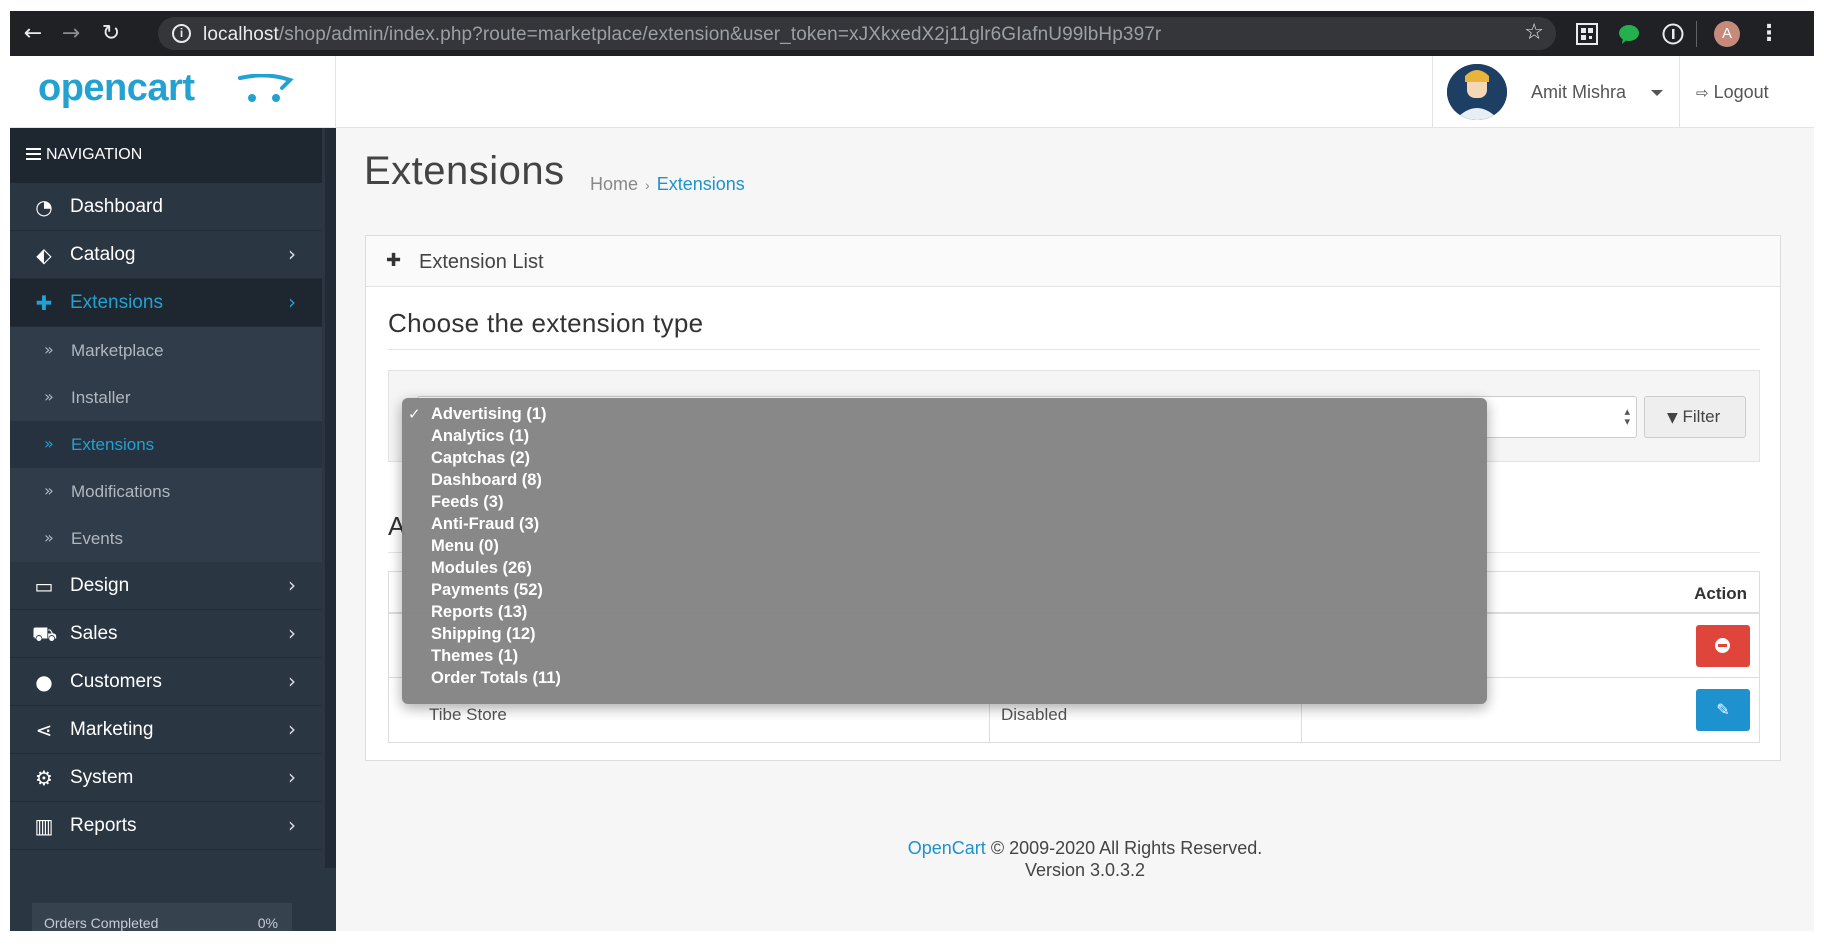 Image resolution: width=1824 pixels, height=946 pixels. Describe the element at coordinates (103, 825) in the screenshot. I see `sidebar-item-label: Reports` at that location.